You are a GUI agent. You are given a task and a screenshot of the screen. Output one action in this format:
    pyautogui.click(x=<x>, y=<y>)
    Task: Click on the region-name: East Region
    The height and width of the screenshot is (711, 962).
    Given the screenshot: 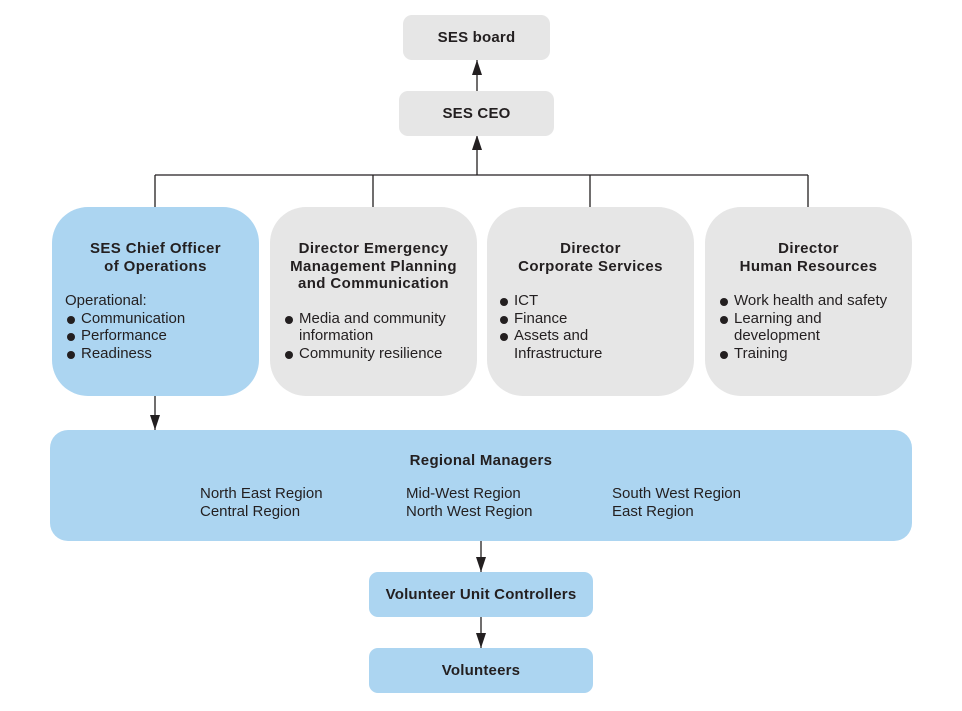 What is the action you would take?
    pyautogui.click(x=653, y=511)
    